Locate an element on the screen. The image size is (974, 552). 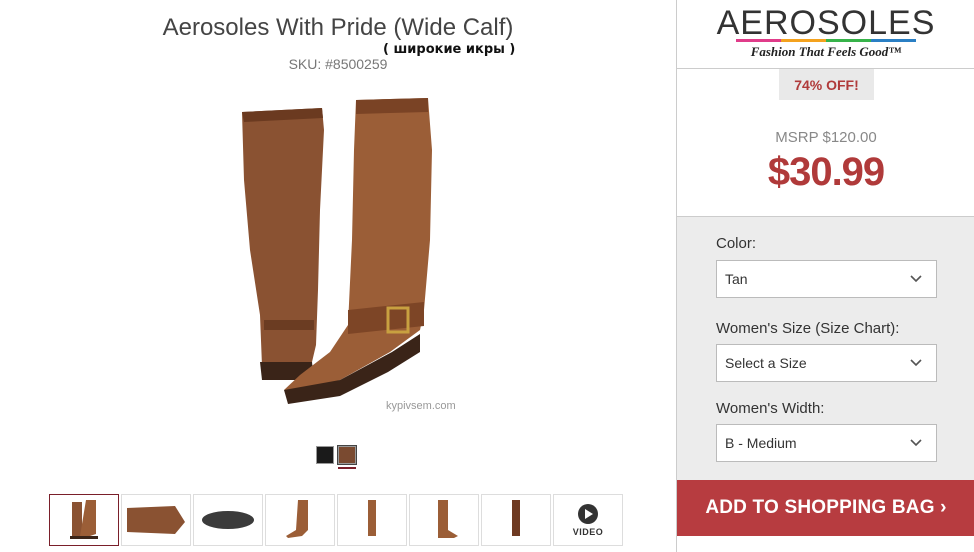
video-label: VIDEO is located at coordinates (588, 532).